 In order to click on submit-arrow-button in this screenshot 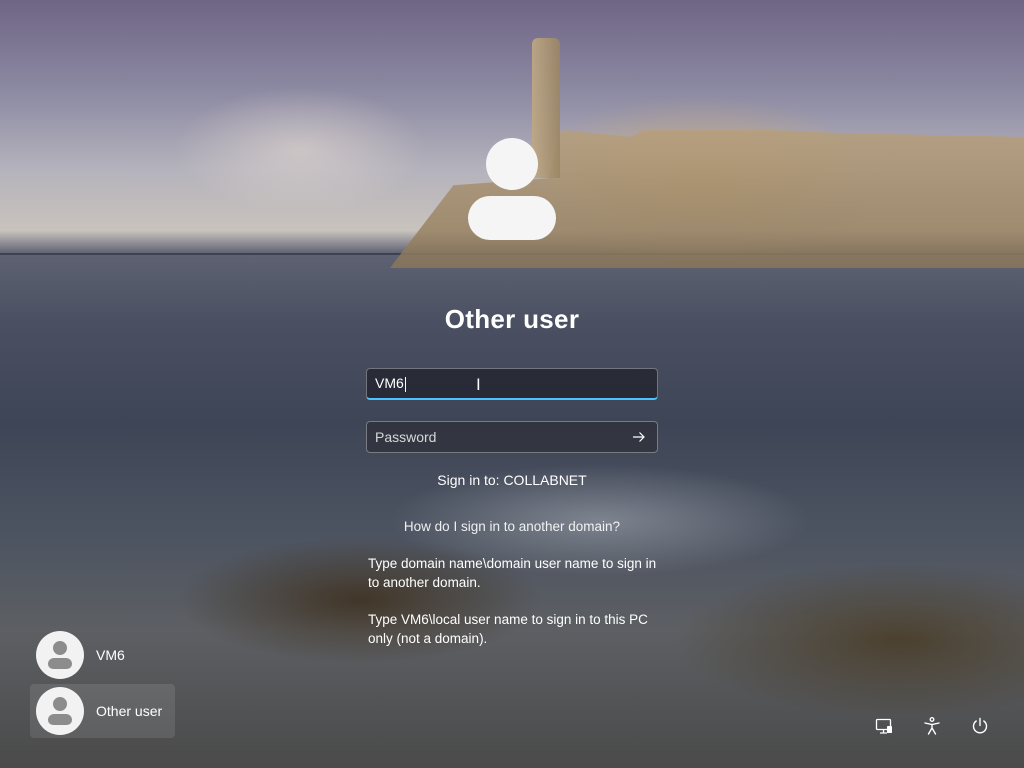, I will do `click(639, 437)`.